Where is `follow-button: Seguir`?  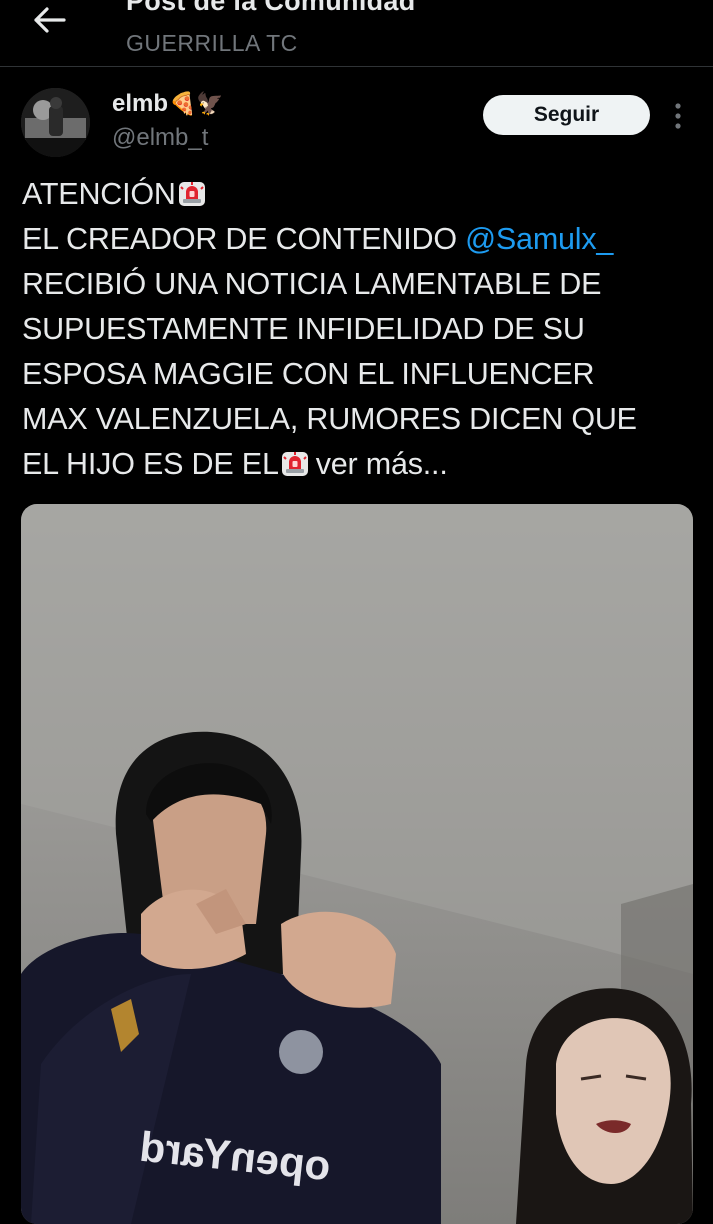
follow-button: Seguir is located at coordinates (566, 115).